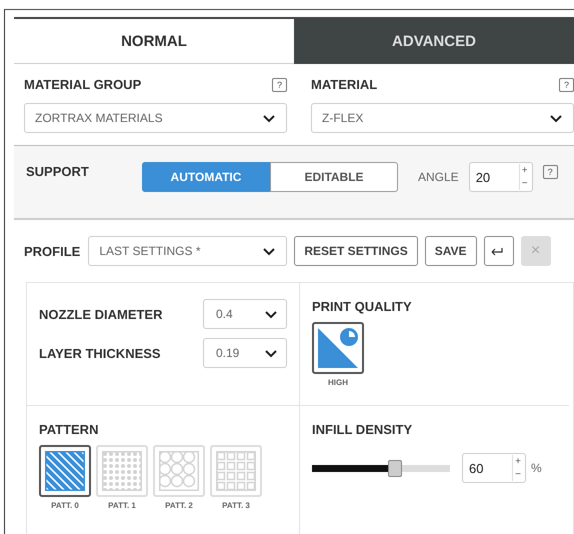 The width and height of the screenshot is (574, 534). What do you see at coordinates (344, 84) in the screenshot?
I see `field-label: MATERIAL` at bounding box center [344, 84].